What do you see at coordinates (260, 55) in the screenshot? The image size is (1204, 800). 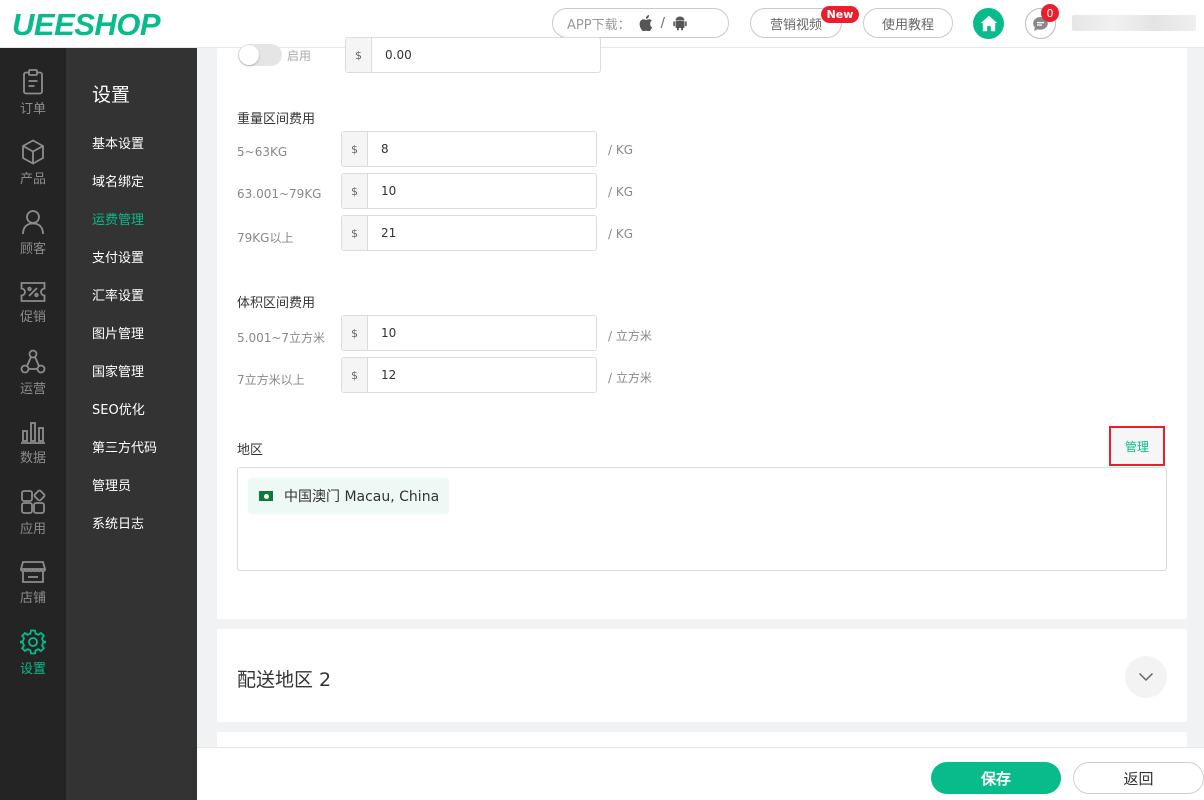 I see `enable-toggle` at bounding box center [260, 55].